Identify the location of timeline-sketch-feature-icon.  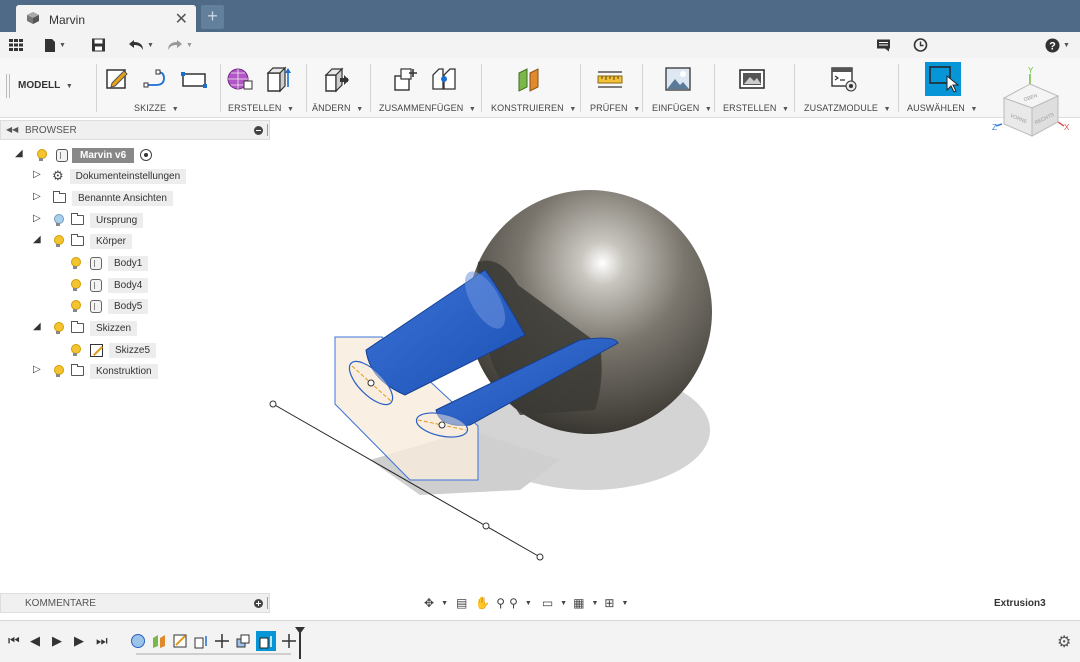
(180, 641).